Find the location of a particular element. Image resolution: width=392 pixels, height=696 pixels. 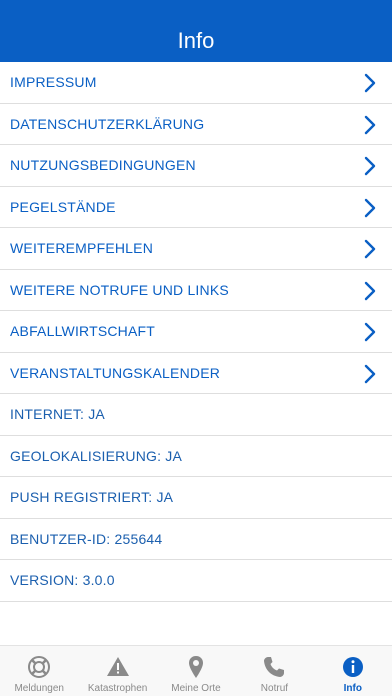

menu-item-label: ABFALLWIRTSCHAFT is located at coordinates (83, 331).